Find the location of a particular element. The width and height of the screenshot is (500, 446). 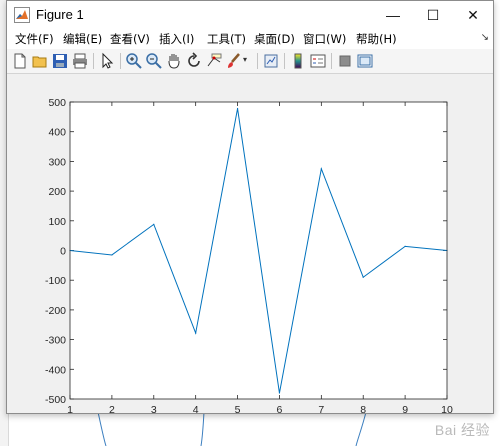

x-tick-label: 8 is located at coordinates (363, 408).